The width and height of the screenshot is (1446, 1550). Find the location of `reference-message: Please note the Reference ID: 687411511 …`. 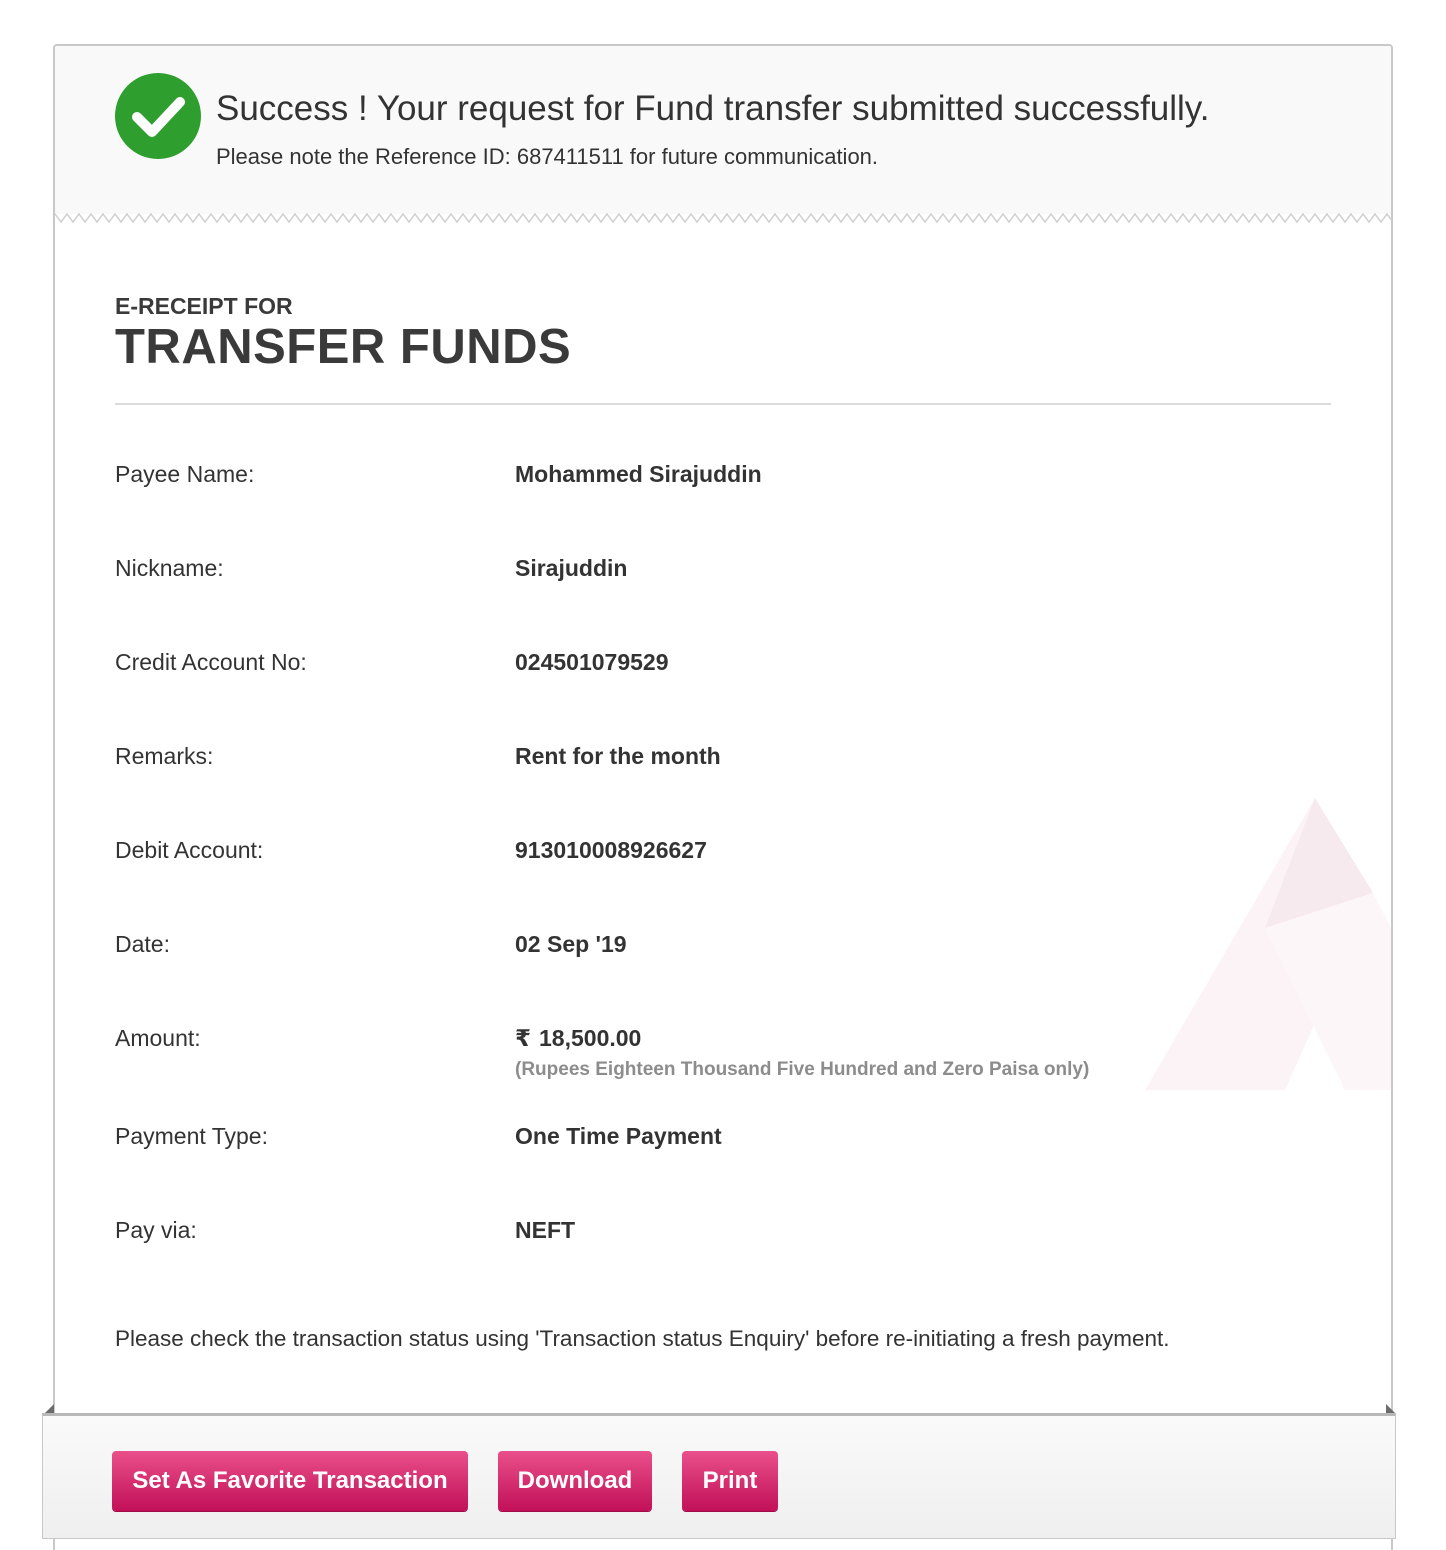

reference-message: Please note the Reference ID: 687411511 … is located at coordinates (547, 156).